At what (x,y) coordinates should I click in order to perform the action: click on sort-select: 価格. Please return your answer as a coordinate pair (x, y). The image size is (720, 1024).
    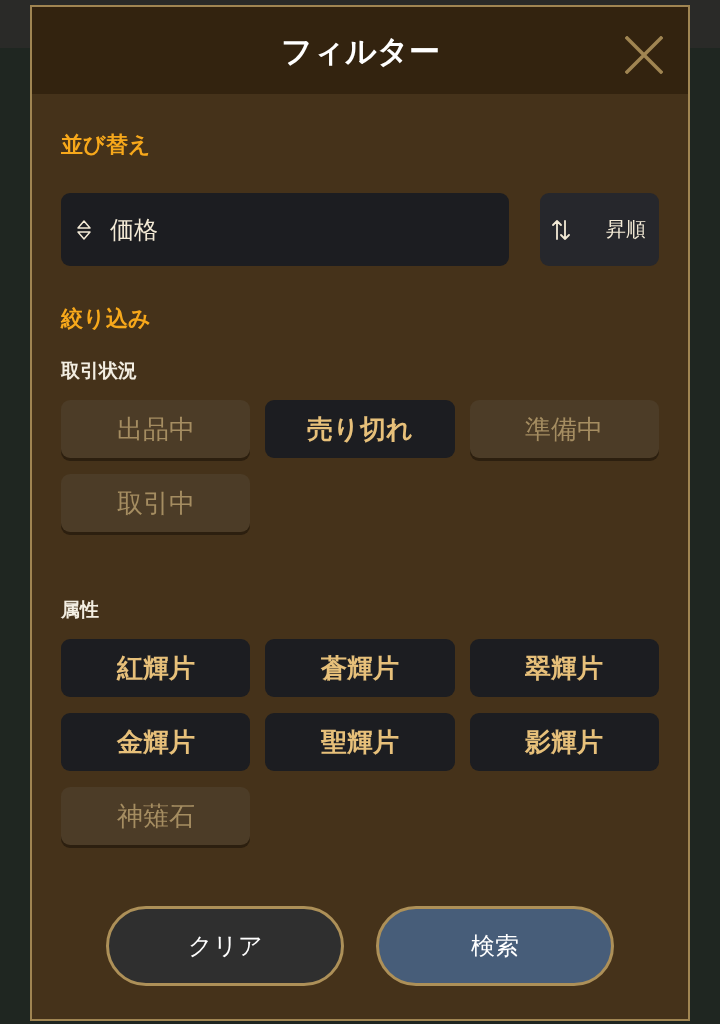
    Looking at the image, I should click on (285, 229).